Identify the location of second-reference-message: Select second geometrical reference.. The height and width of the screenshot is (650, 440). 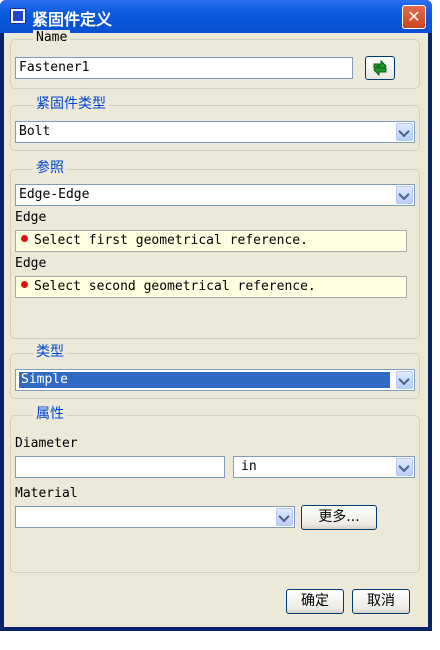
(175, 286).